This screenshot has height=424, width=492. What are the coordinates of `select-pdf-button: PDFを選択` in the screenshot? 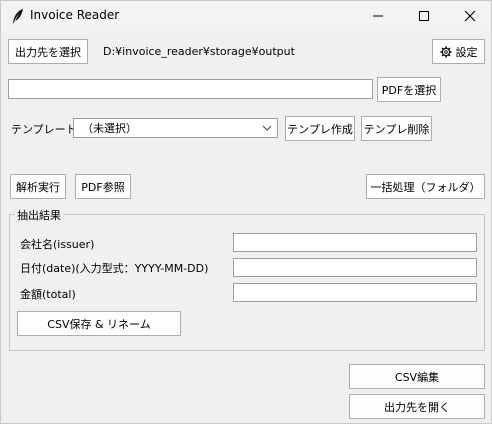 It's located at (409, 89).